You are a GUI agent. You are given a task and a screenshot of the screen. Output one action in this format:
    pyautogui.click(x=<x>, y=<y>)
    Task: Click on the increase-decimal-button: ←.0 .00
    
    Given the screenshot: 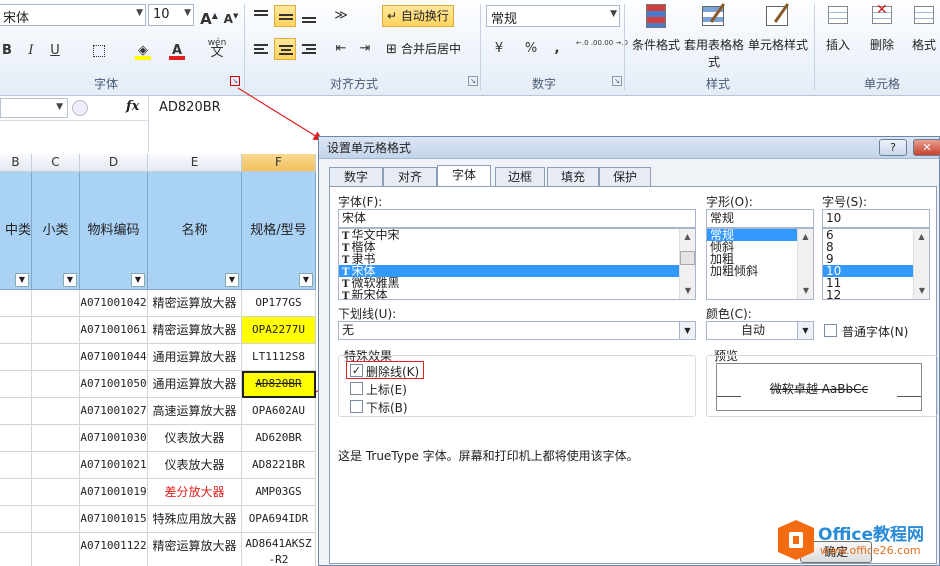 What is the action you would take?
    pyautogui.click(x=589, y=49)
    